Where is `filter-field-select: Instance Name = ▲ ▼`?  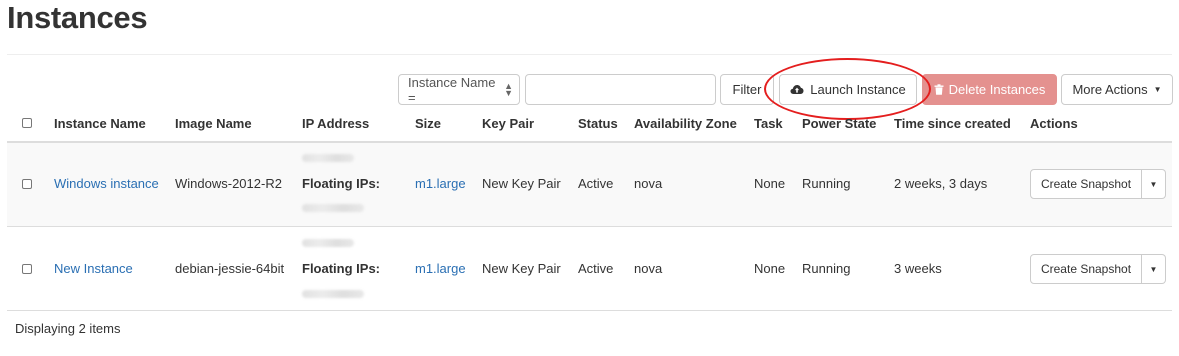
filter-field-select: Instance Name = ▲ ▼ is located at coordinates (459, 89).